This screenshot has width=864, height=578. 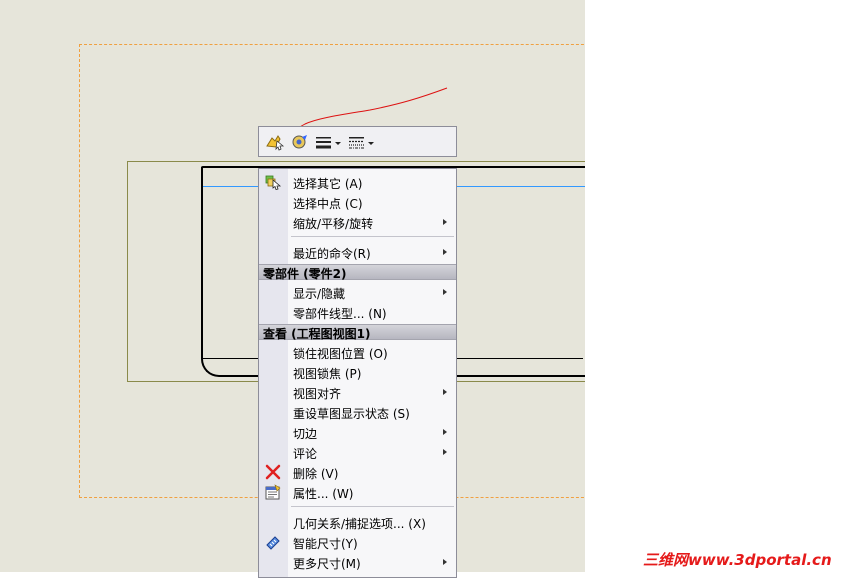 I want to click on menu-item-more-dimensions: 更多尺寸(M), so click(x=357, y=562).